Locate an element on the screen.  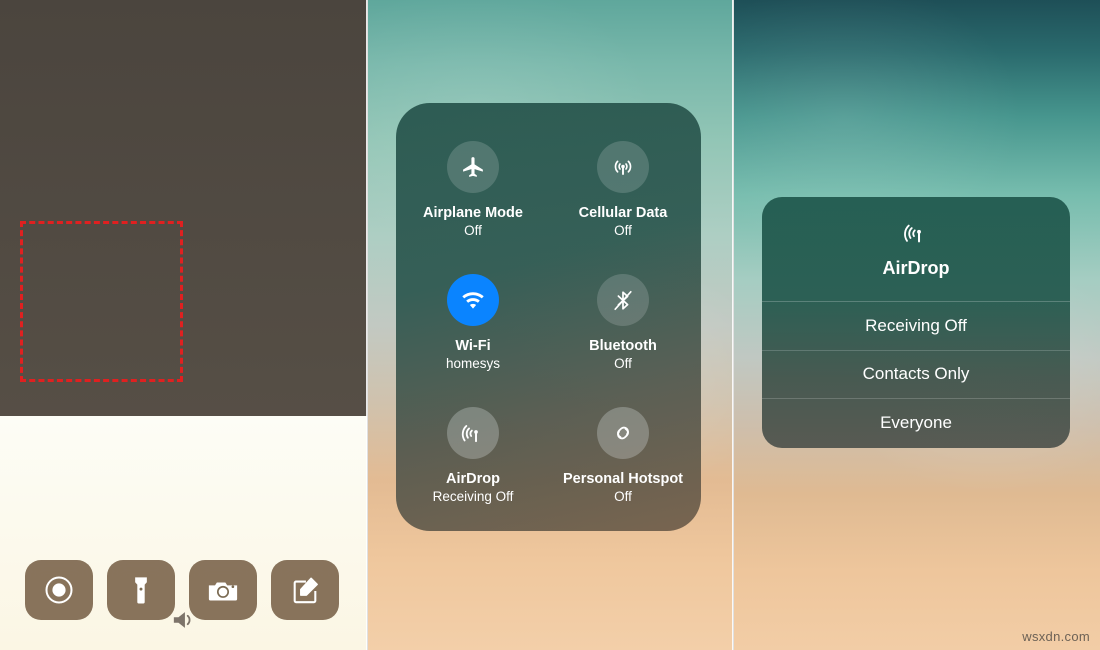
tile-label: AirDrop is located at coordinates (473, 479).